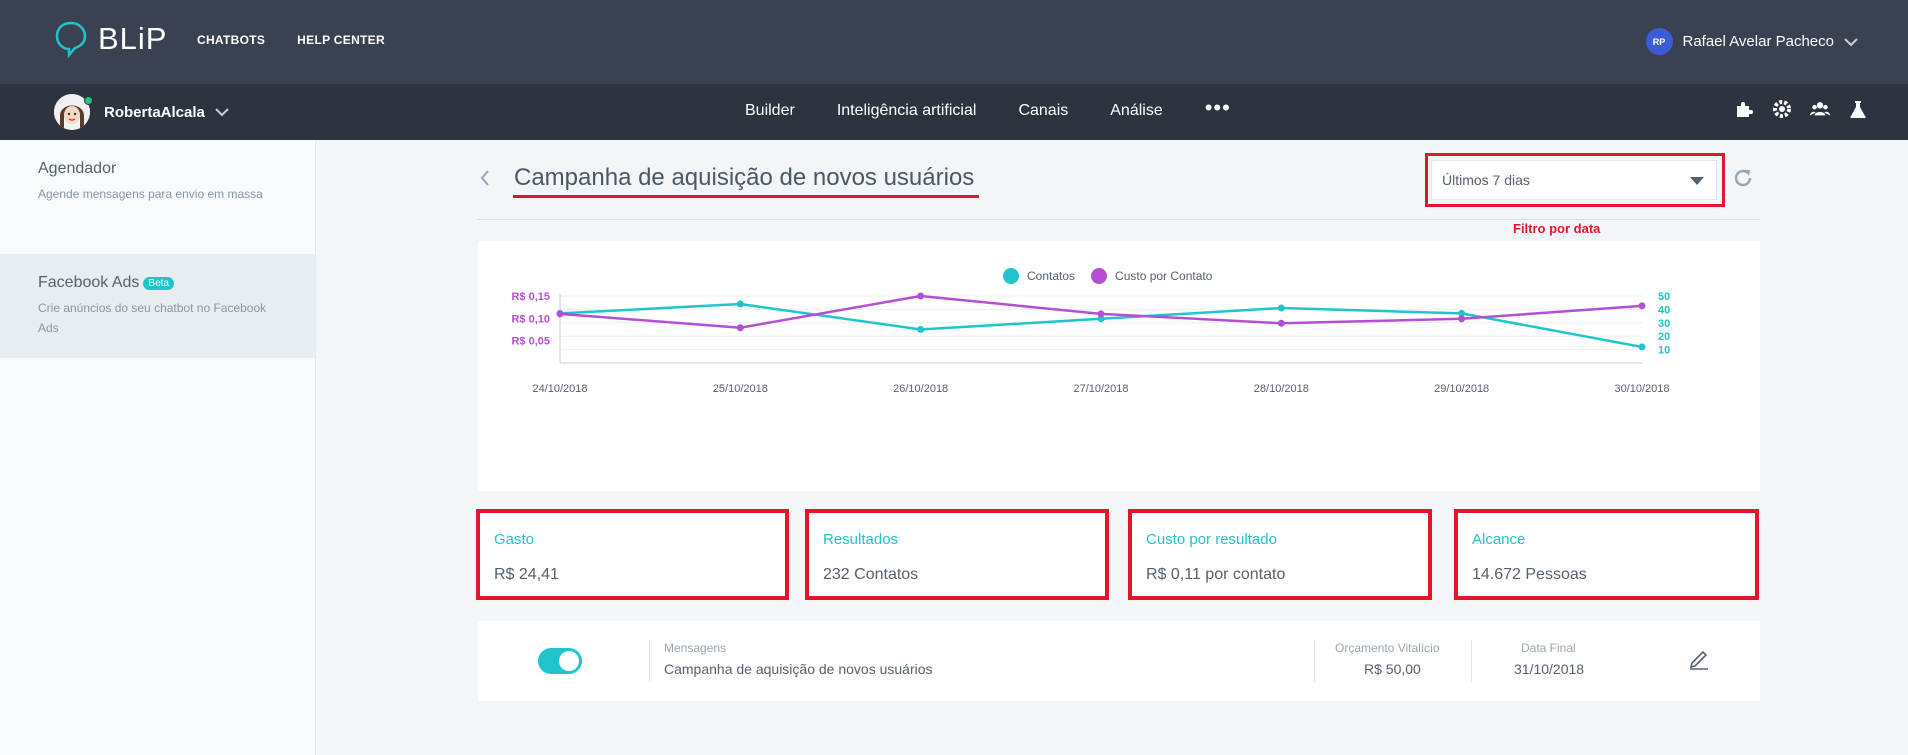 This screenshot has height=755, width=1908. Describe the element at coordinates (1699, 659) in the screenshot. I see `edit-pencil-icon` at that location.